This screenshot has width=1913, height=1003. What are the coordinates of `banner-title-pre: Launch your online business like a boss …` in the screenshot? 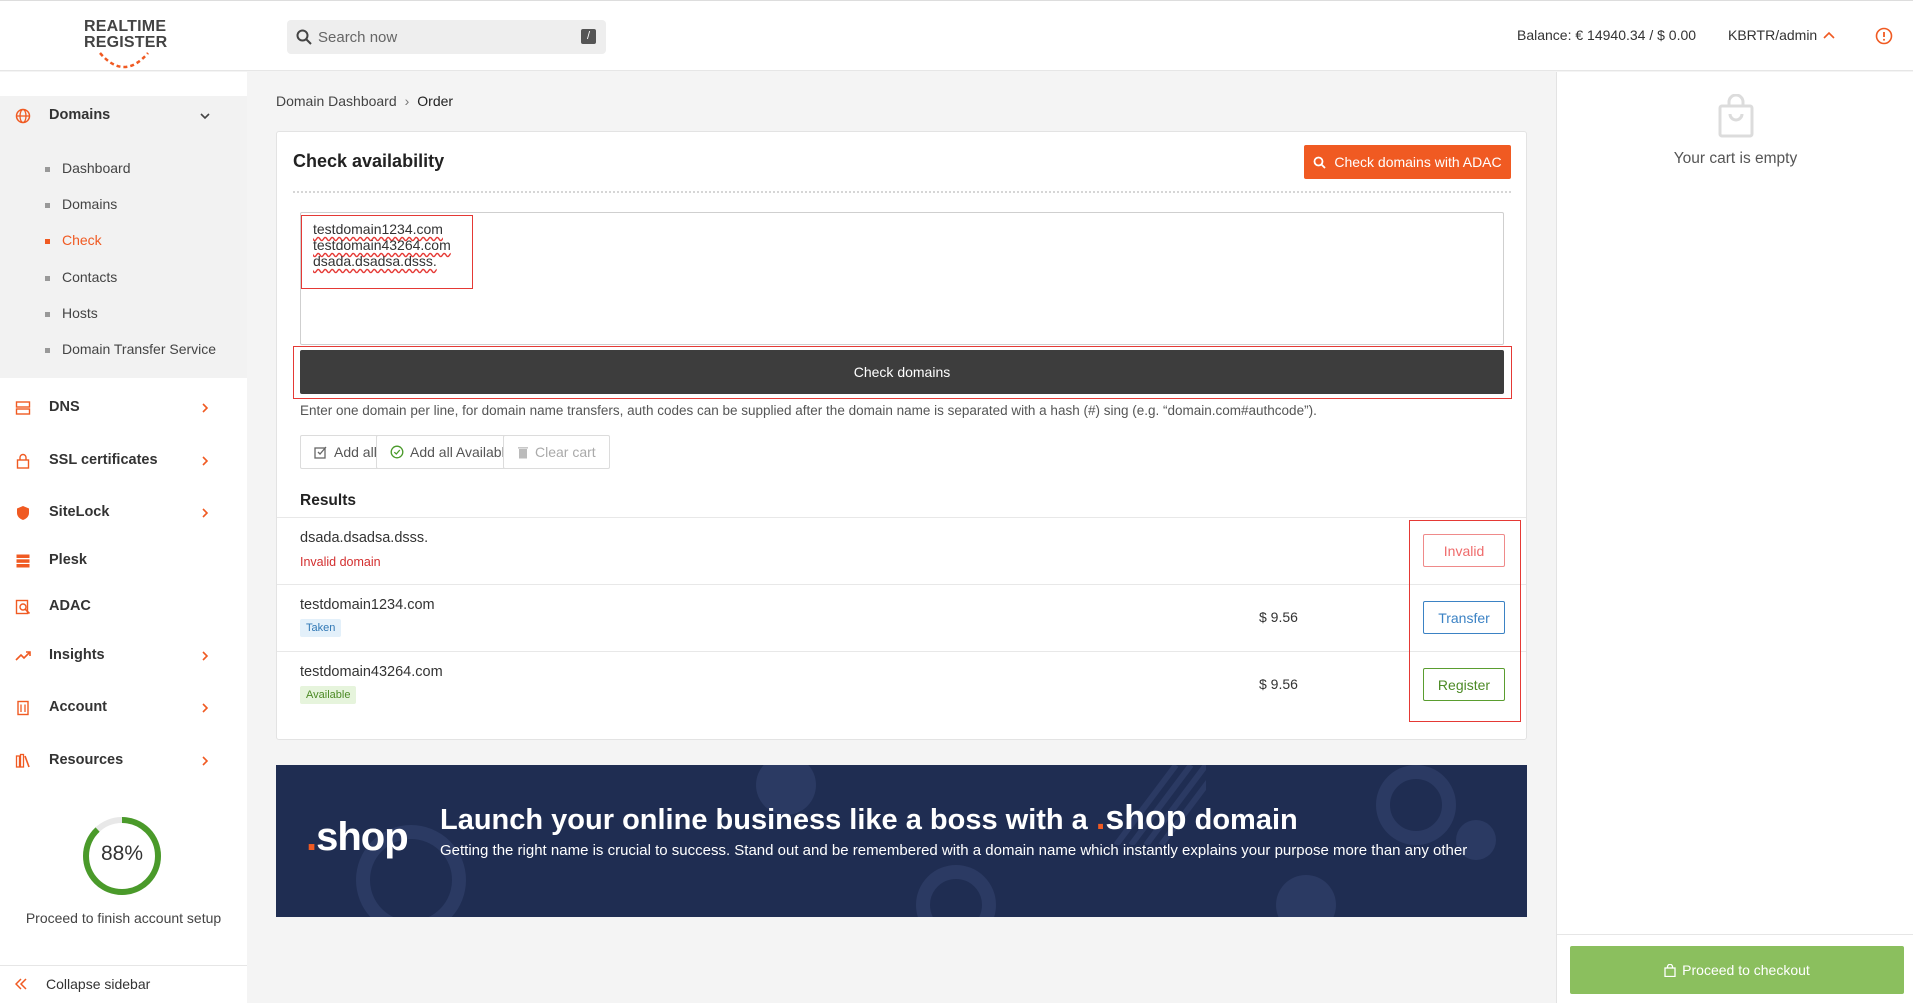 It's located at (768, 820).